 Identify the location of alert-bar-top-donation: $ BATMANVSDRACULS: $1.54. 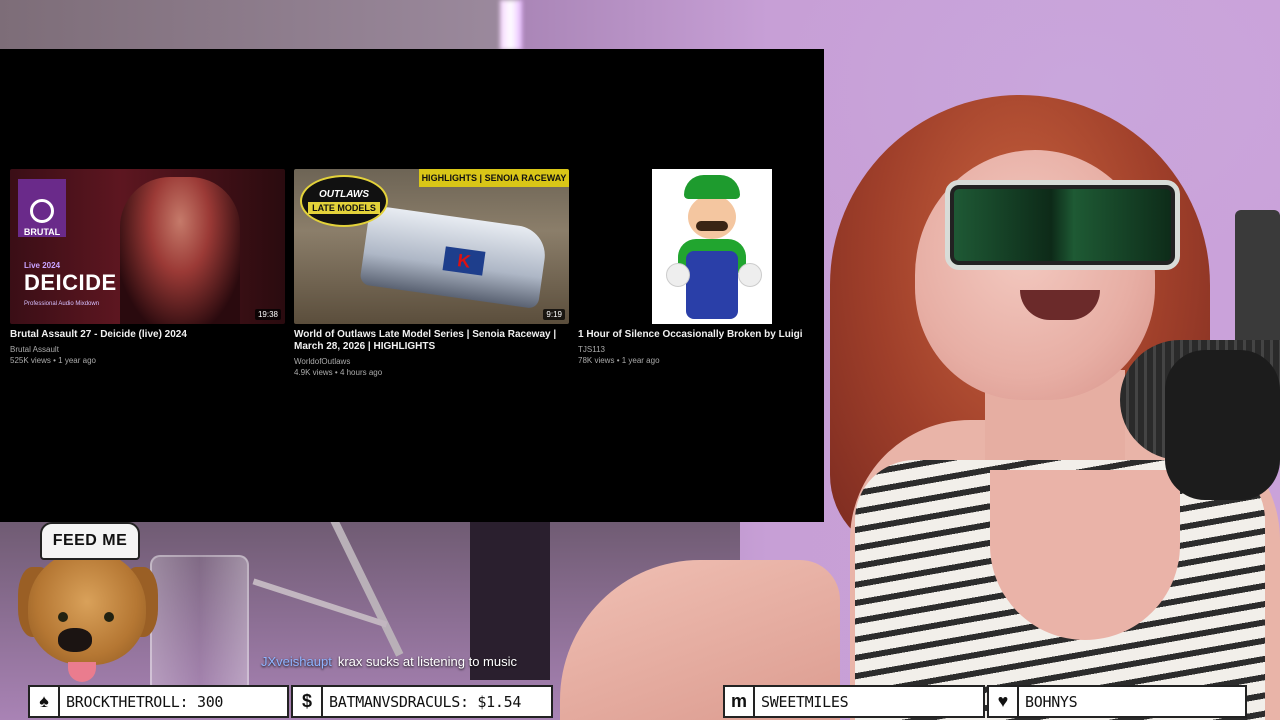
(422, 701).